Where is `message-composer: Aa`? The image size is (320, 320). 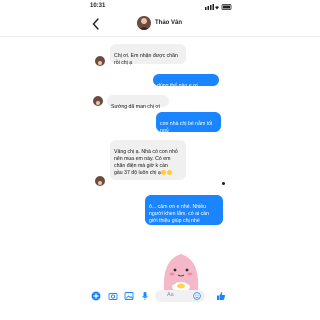 message-composer: Aa is located at coordinates (160, 297).